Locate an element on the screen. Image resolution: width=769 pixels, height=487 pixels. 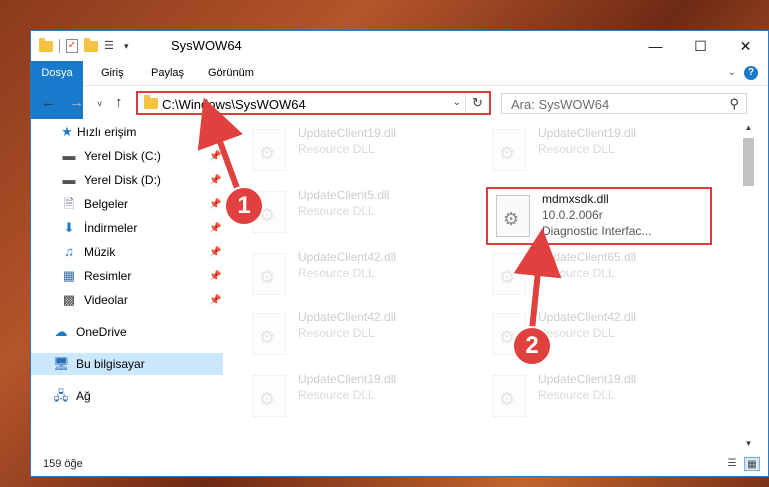
step-badge-1: 1 is located at coordinates (244, 206).